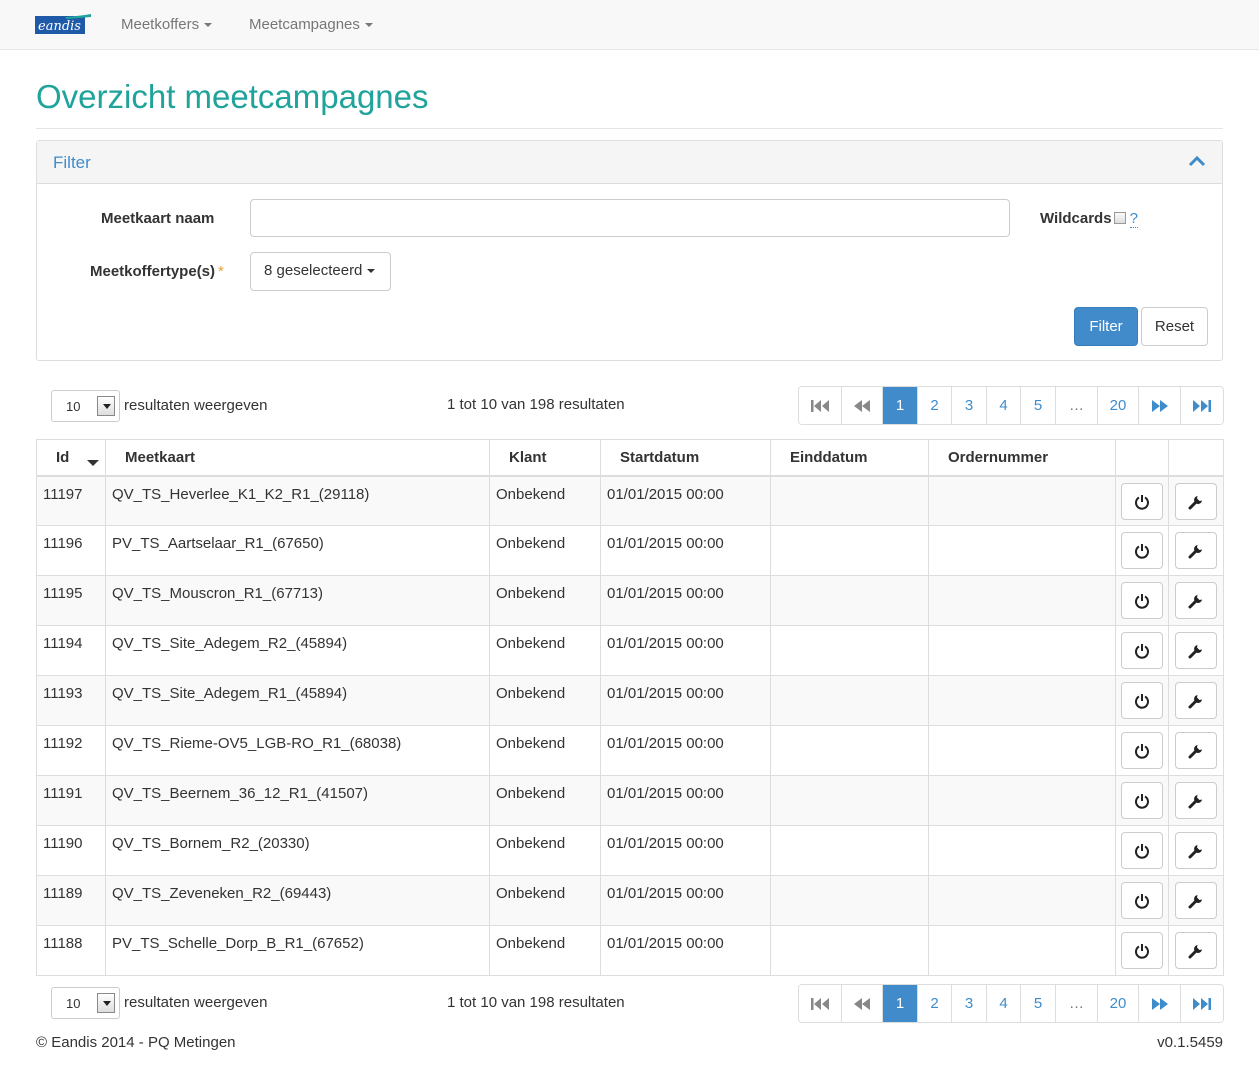  Describe the element at coordinates (1022, 458) in the screenshot. I see `column-header-ordernummer: Ordernummer` at that location.